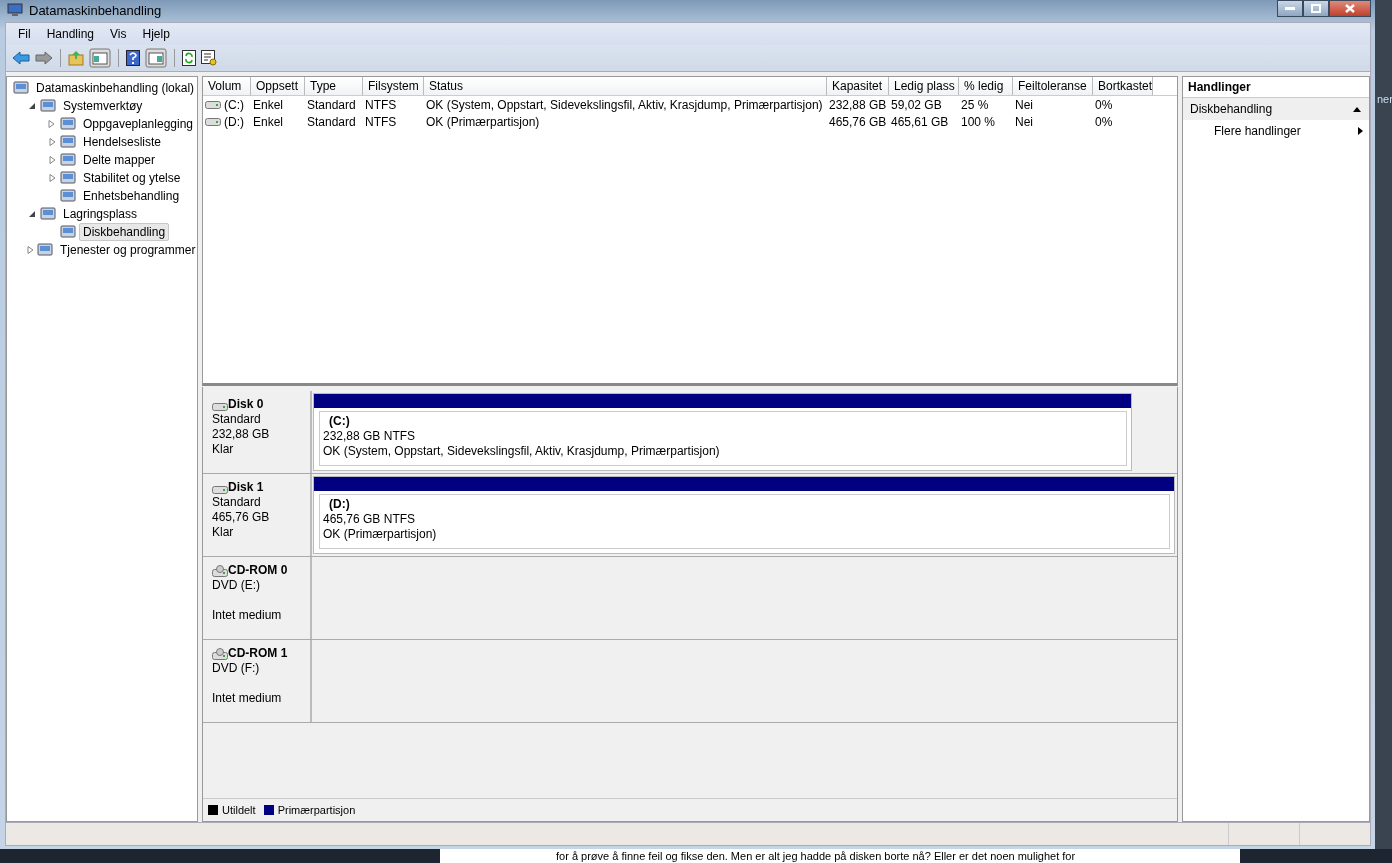  Describe the element at coordinates (1053, 86) in the screenshot. I see `column-header: Feiltoleranse` at that location.